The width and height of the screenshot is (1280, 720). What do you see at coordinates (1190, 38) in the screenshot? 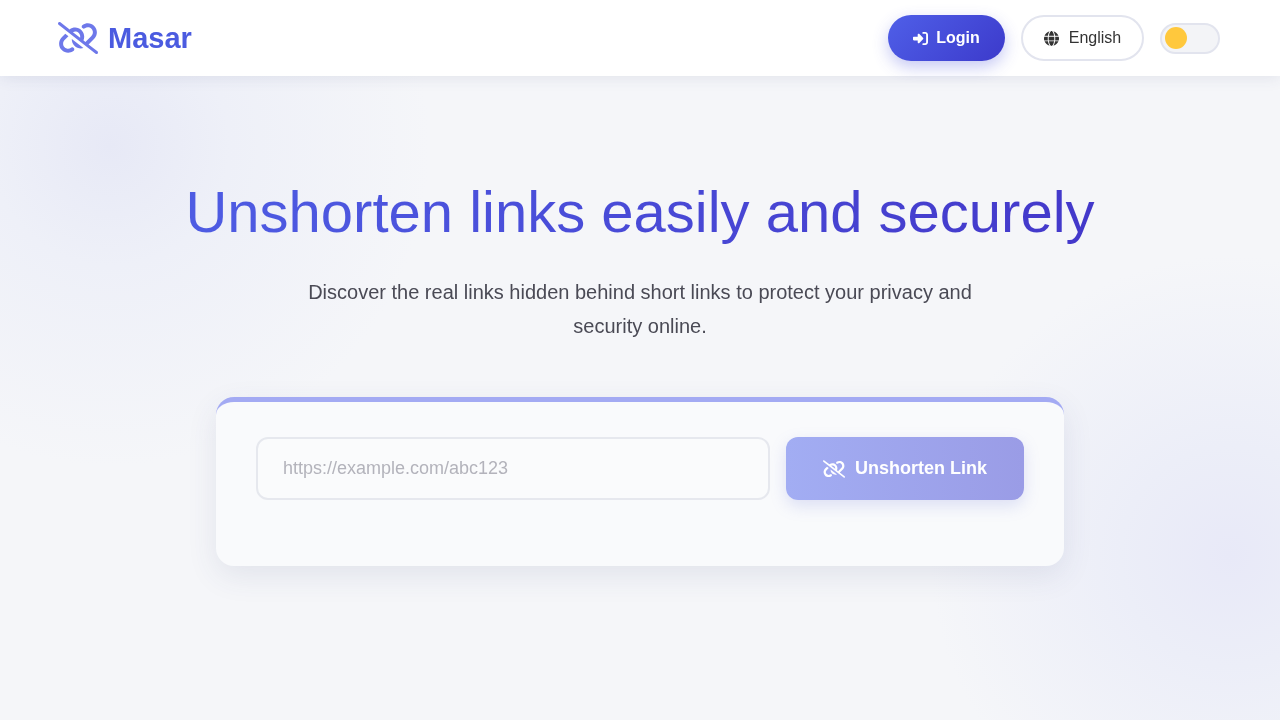
I see `theme-toggle` at bounding box center [1190, 38].